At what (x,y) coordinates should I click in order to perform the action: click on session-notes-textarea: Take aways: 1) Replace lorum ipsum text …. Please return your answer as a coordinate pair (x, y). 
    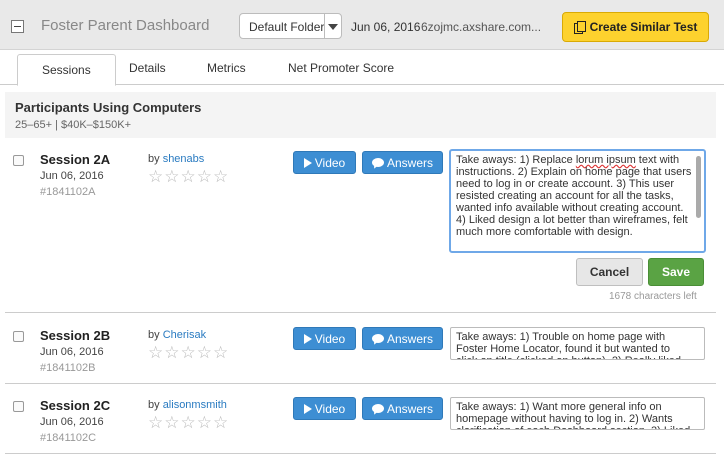
    Looking at the image, I should click on (577, 201).